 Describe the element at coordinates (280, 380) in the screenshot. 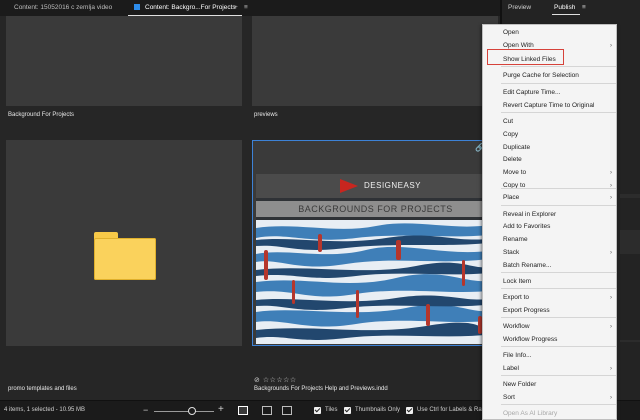

I see `star-rating: ☆☆☆☆☆` at that location.